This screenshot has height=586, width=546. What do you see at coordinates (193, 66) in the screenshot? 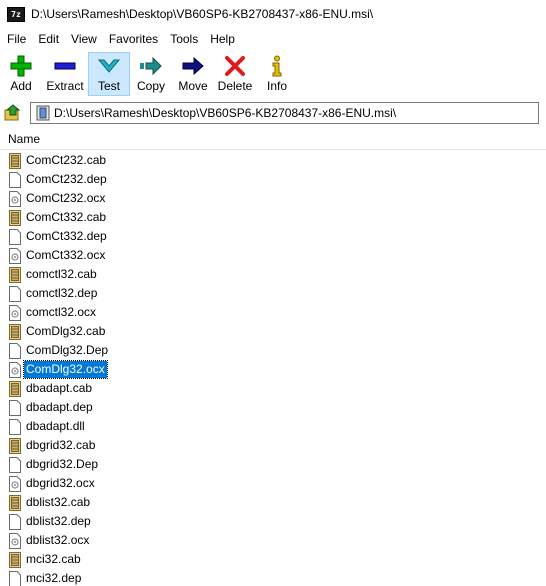
I see `move-icon` at bounding box center [193, 66].